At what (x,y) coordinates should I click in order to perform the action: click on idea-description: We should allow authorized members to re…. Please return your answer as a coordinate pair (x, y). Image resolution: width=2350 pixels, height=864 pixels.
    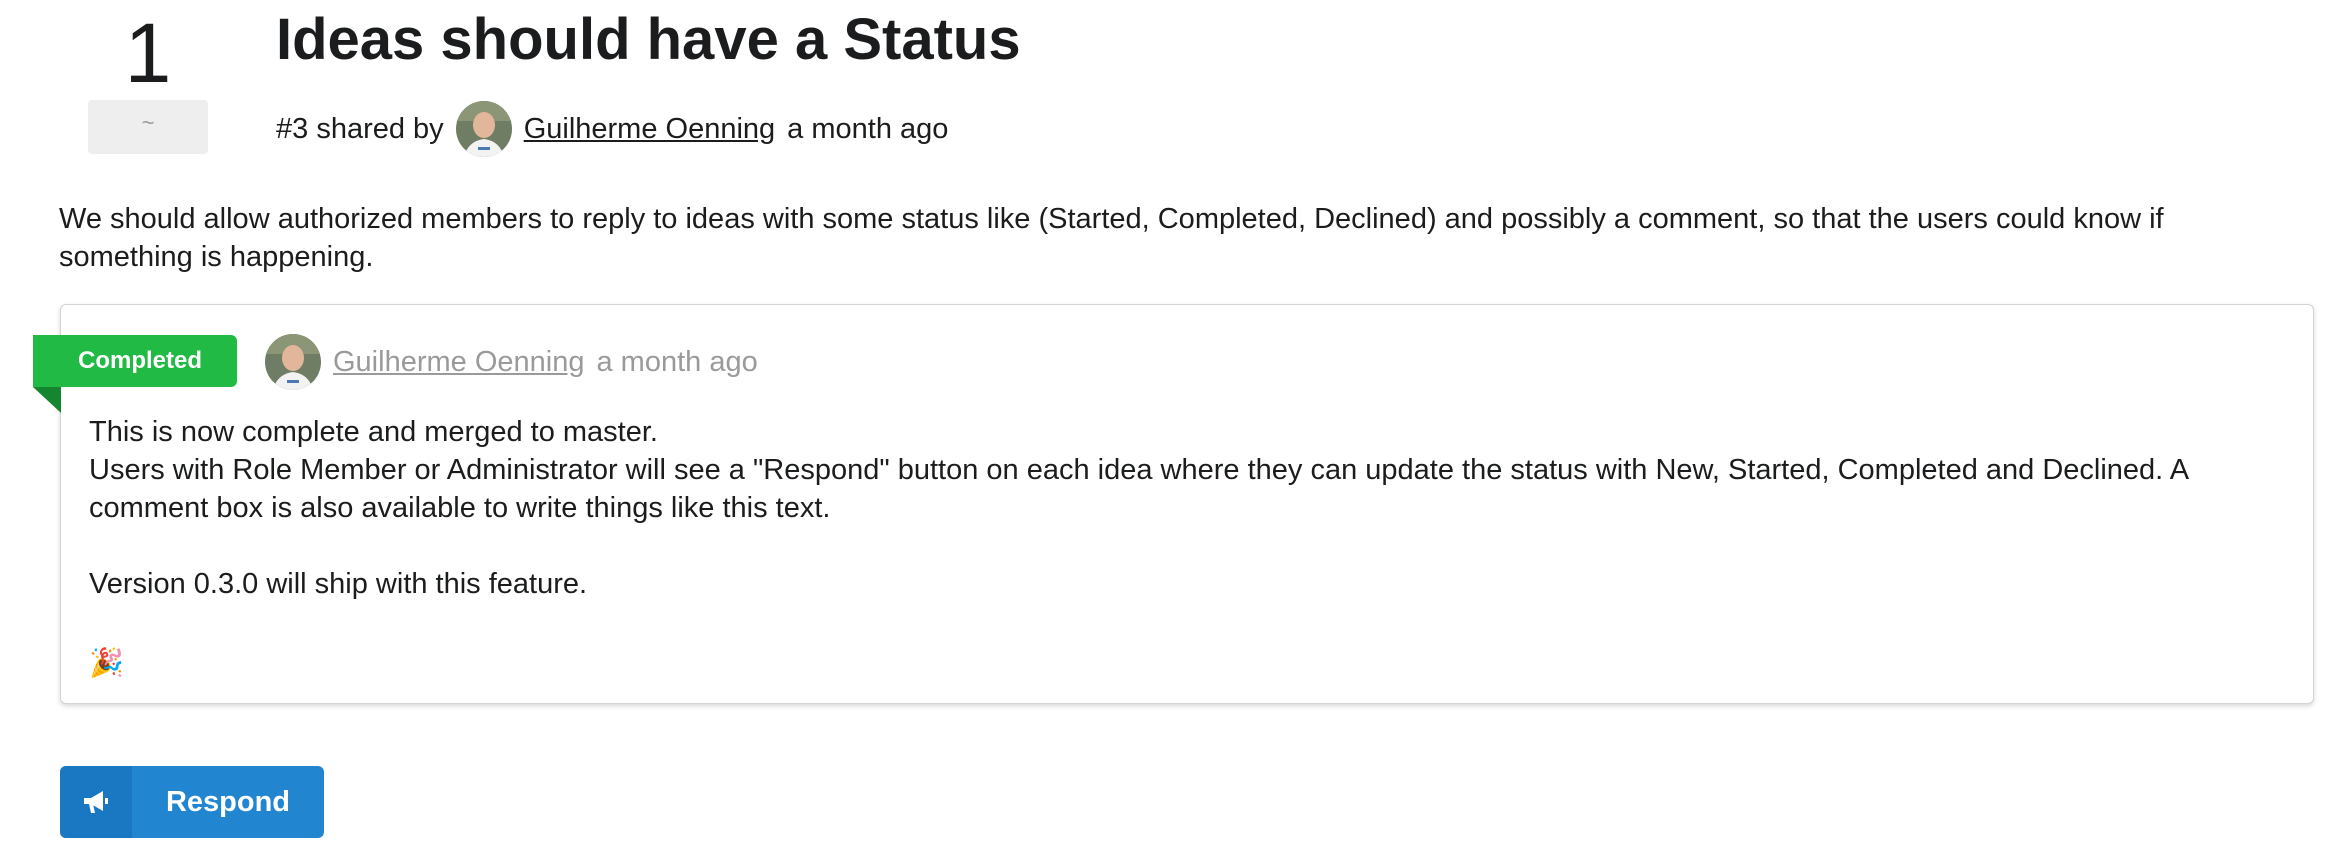
    Looking at the image, I should click on (1111, 238).